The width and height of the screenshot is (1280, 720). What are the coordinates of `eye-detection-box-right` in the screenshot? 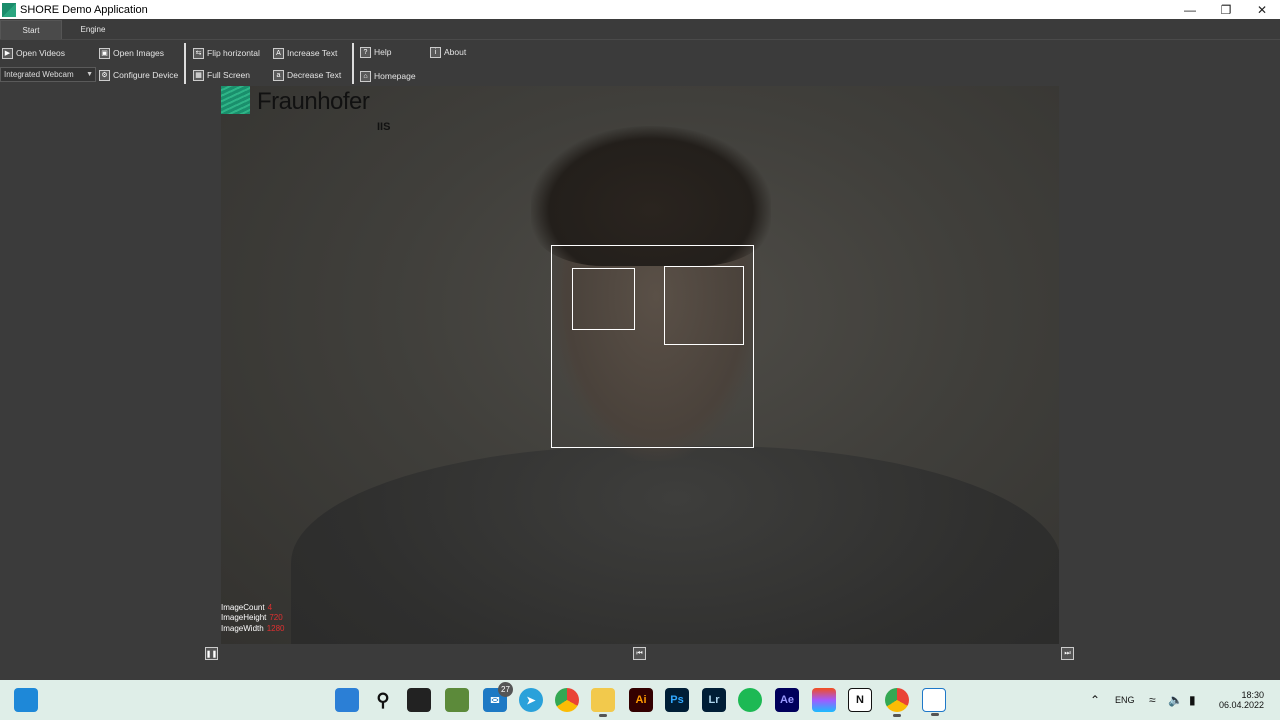 It's located at (704, 305).